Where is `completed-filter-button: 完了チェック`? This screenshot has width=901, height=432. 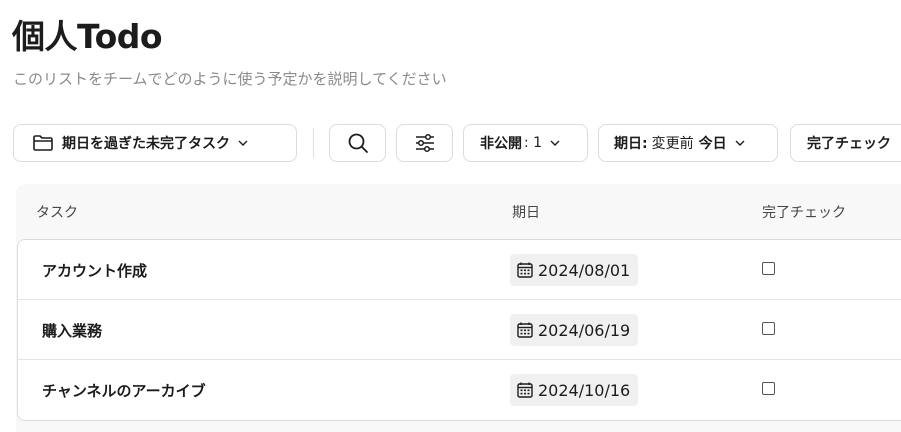 completed-filter-button: 完了チェック is located at coordinates (845, 143).